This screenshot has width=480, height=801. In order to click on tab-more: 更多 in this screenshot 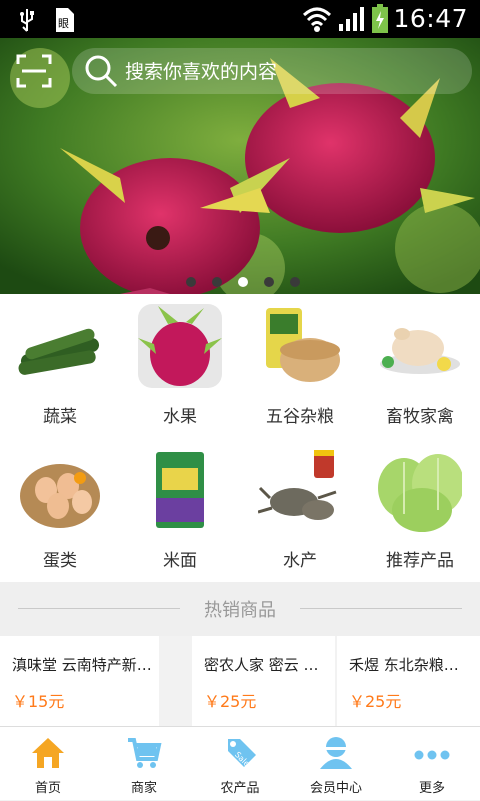, I will do `click(432, 764)`.